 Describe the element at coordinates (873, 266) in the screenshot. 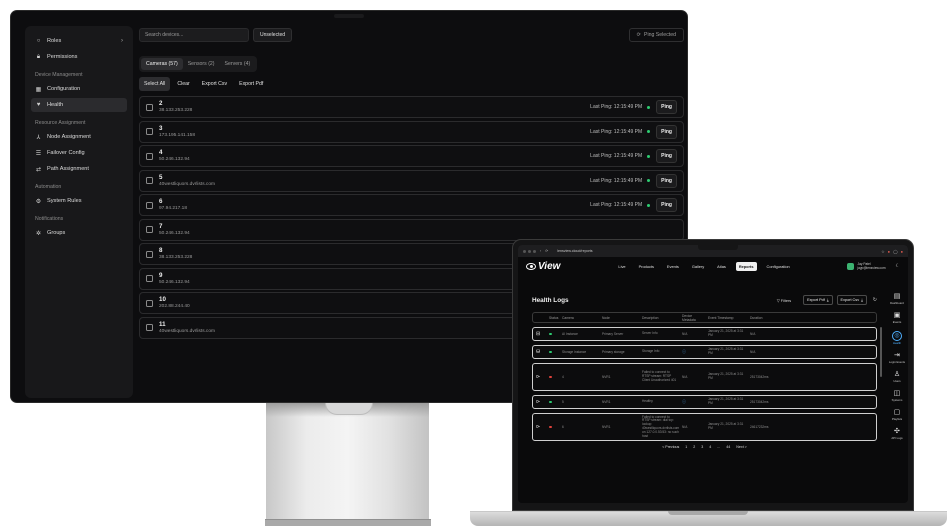

I see `user-menu: Jay Patel jayp@lensview.com ☾` at that location.